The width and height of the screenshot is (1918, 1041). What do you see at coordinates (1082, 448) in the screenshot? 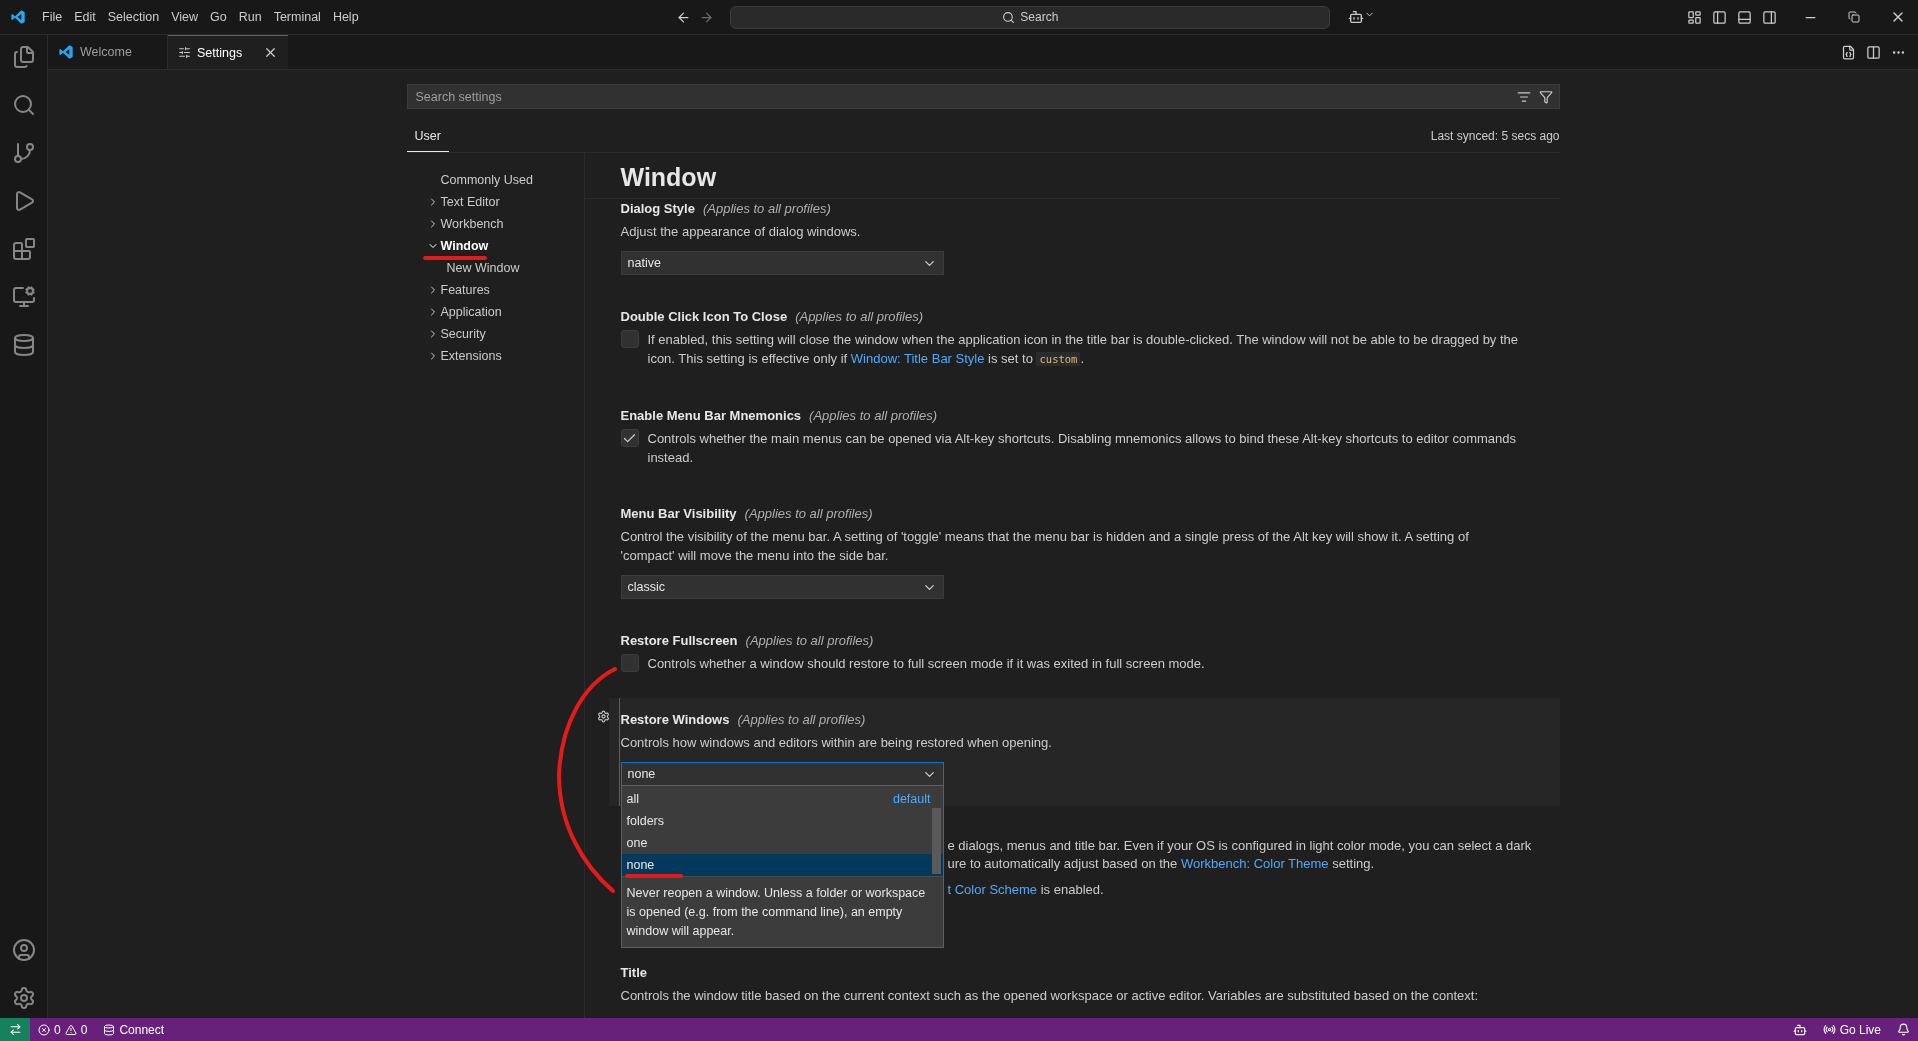
I see `setting-description: Controls whether the main menus can be opened via Alt-key shortcuts. Disabling mnemonics allows to bind these Alt-key shortcuts to editor commands instead.` at bounding box center [1082, 448].